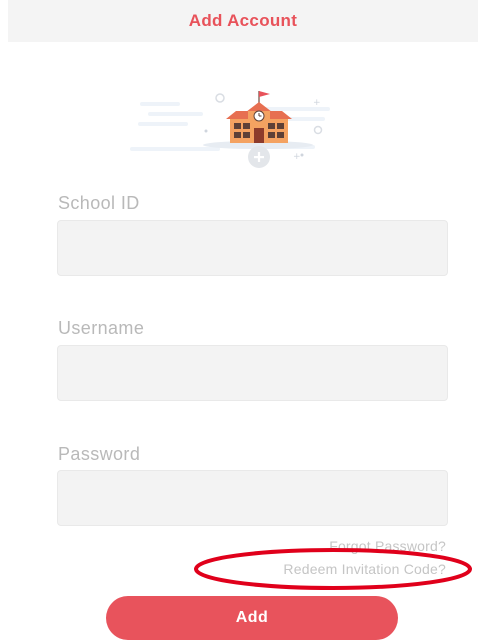 Image resolution: width=486 pixels, height=641 pixels. Describe the element at coordinates (364, 569) in the screenshot. I see `redeem-invitation-code-link: Redeem Invitation Code?` at that location.